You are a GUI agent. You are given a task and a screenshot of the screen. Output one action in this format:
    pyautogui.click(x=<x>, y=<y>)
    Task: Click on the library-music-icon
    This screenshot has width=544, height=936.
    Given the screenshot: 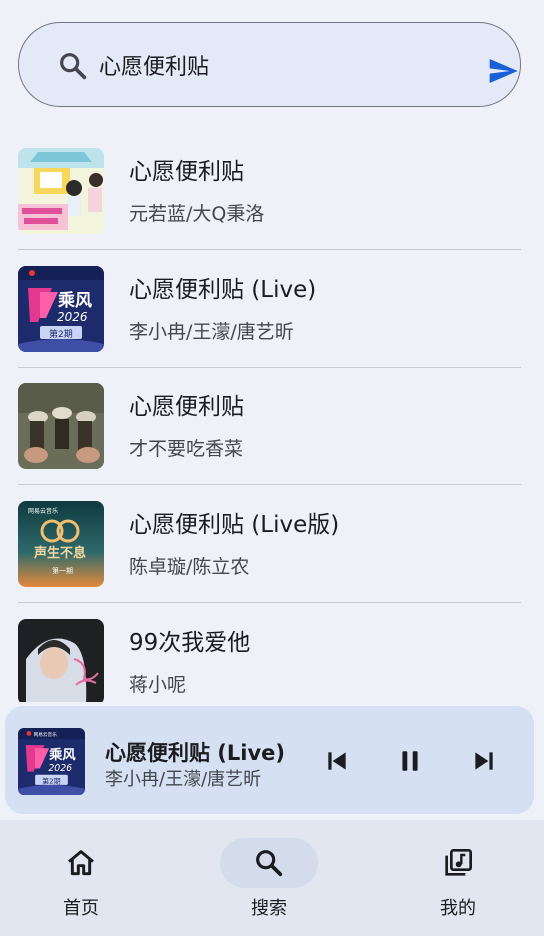 What is the action you would take?
    pyautogui.click(x=458, y=862)
    